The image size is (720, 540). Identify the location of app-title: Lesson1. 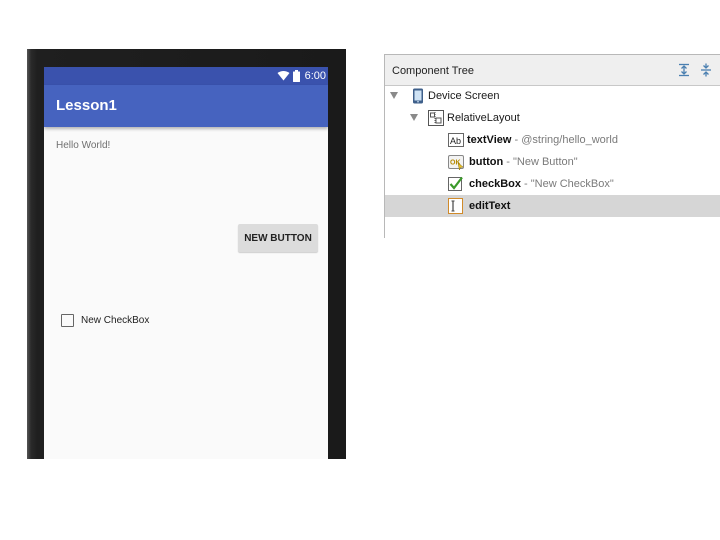
(86, 105).